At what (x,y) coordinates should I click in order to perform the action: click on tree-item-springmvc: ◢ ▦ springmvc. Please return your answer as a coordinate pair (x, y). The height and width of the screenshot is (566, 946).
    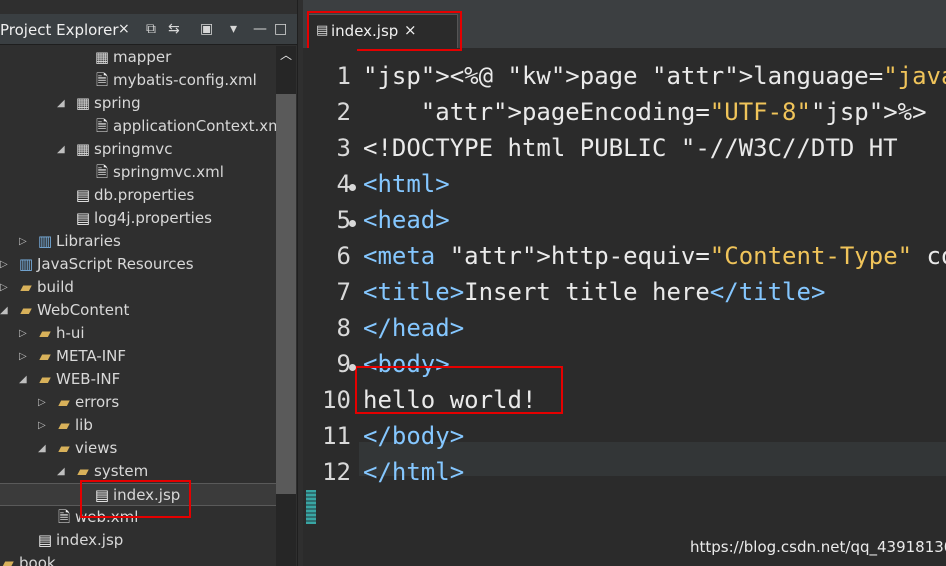
    Looking at the image, I should click on (138, 149).